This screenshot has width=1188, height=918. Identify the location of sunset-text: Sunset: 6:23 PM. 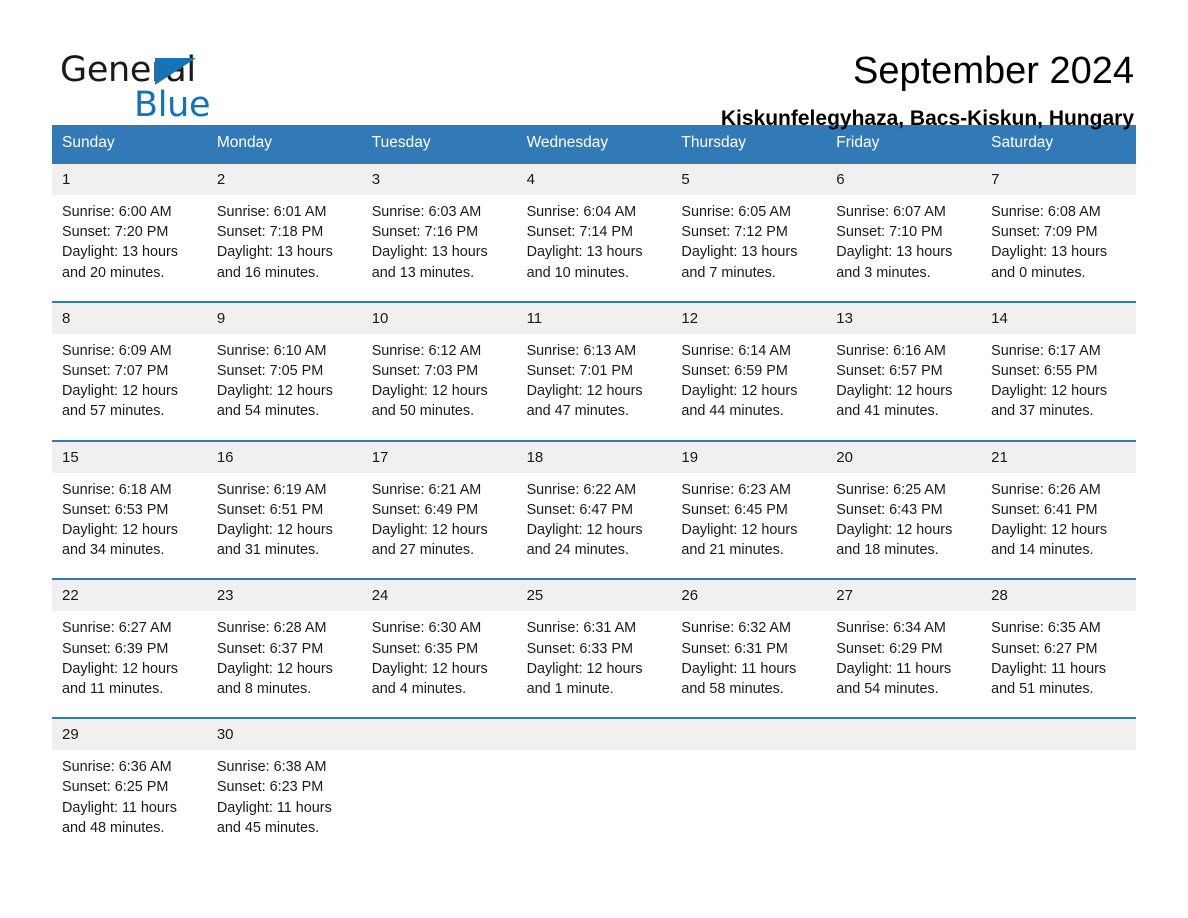
(270, 787).